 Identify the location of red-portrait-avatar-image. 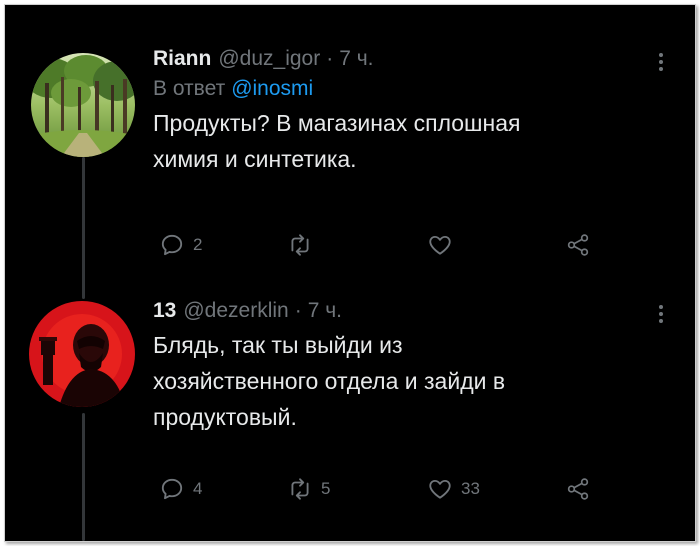
(82, 354).